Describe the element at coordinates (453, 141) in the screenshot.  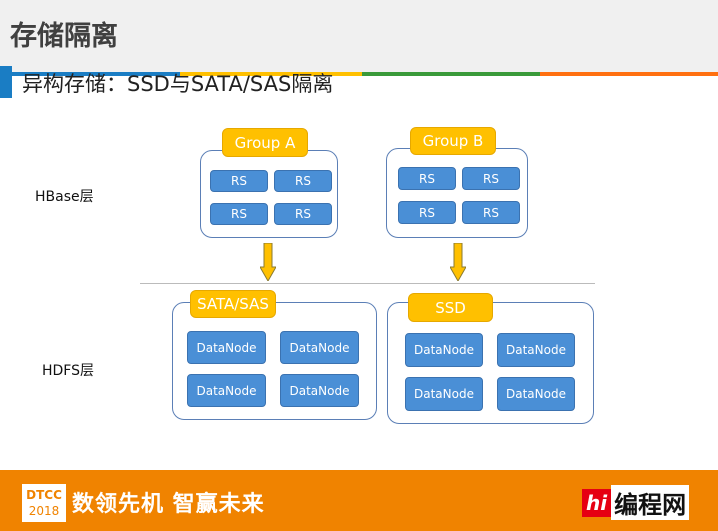
I see `group-b-label: Group B` at that location.